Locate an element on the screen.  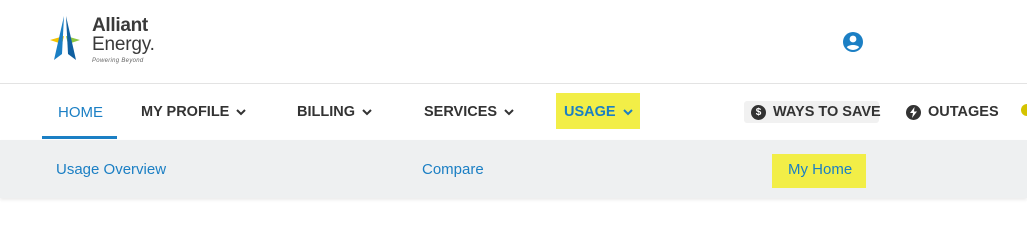
nav-my-profile: MY PROFILE is located at coordinates (194, 112).